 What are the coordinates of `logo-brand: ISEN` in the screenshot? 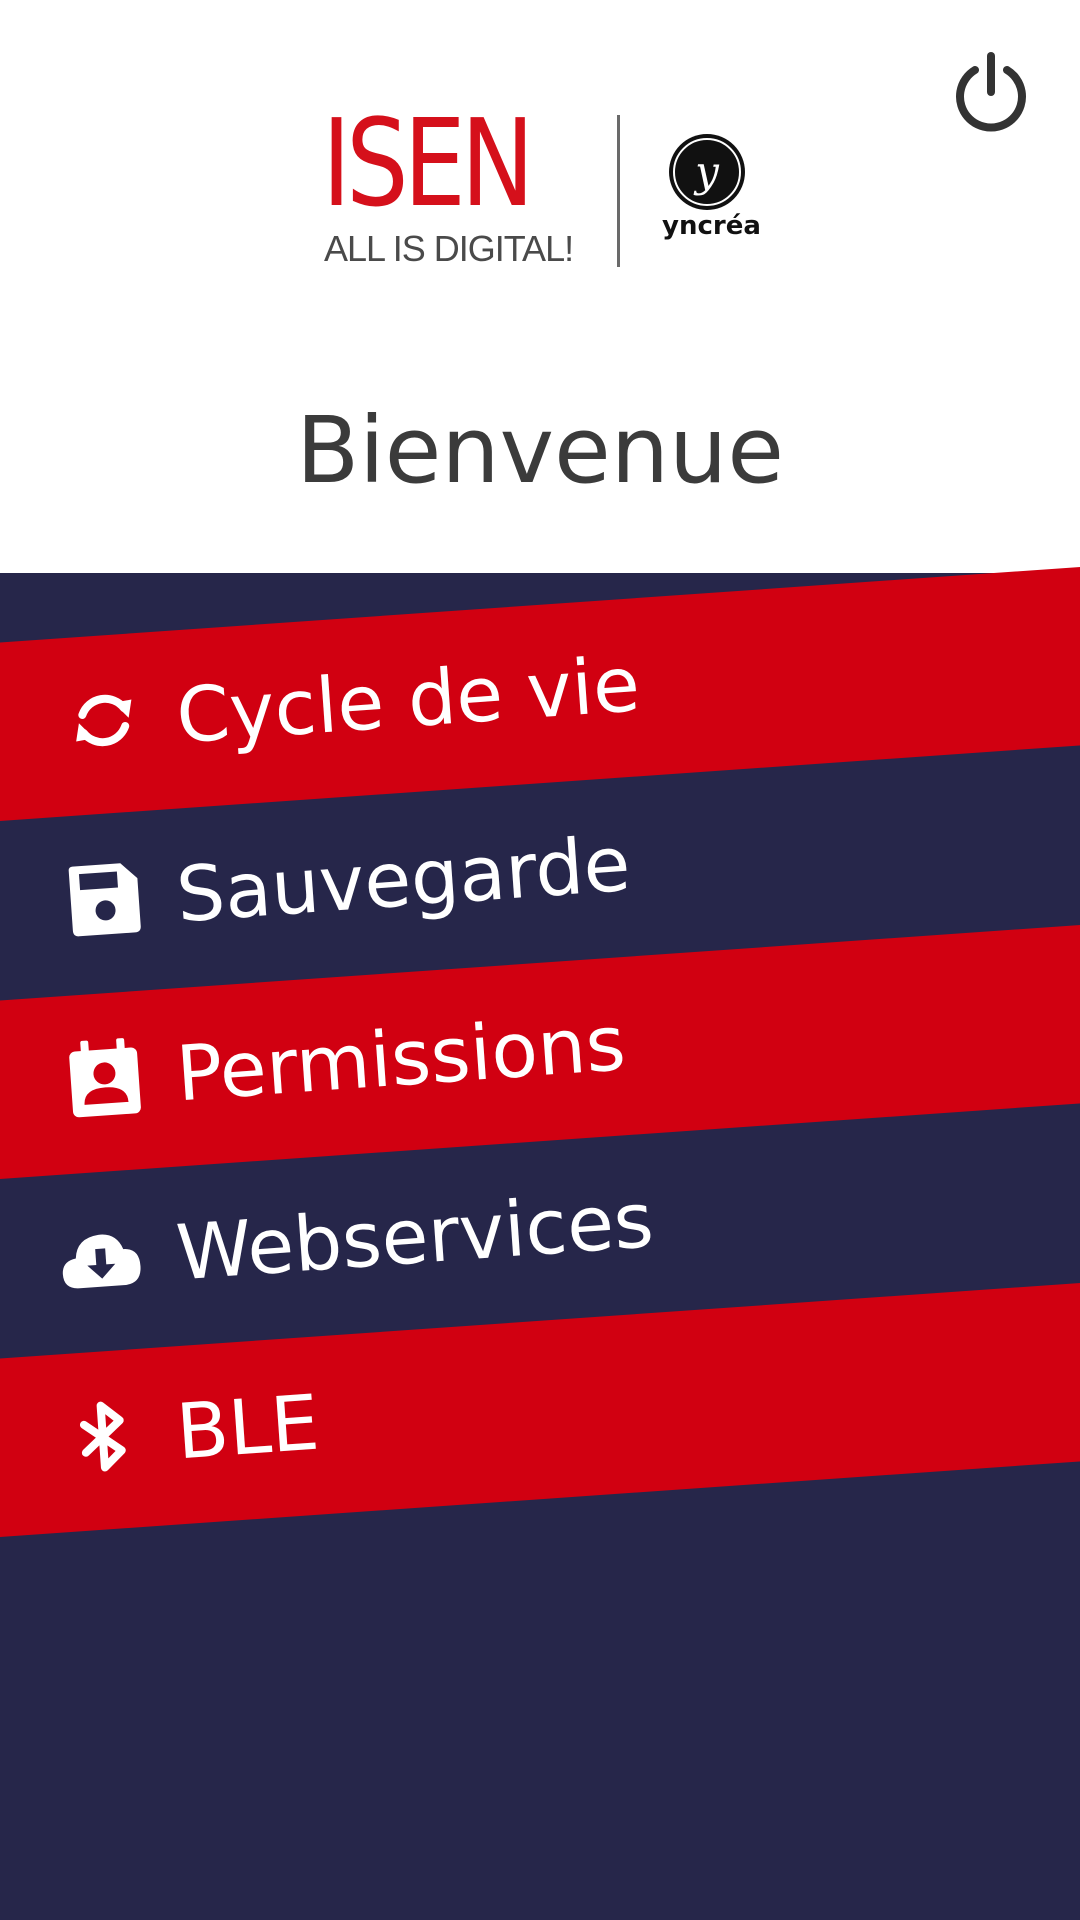 It's located at (428, 164).